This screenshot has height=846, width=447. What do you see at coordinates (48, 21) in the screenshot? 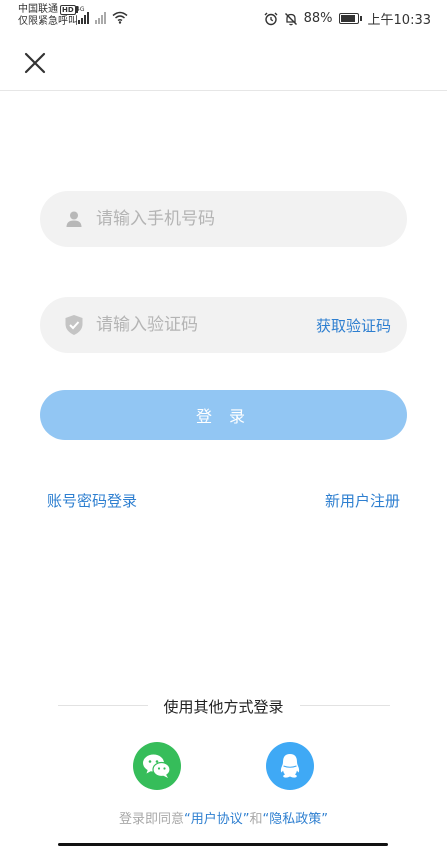
I see `emergency-only-text: 仅限紧急呼叫` at bounding box center [48, 21].